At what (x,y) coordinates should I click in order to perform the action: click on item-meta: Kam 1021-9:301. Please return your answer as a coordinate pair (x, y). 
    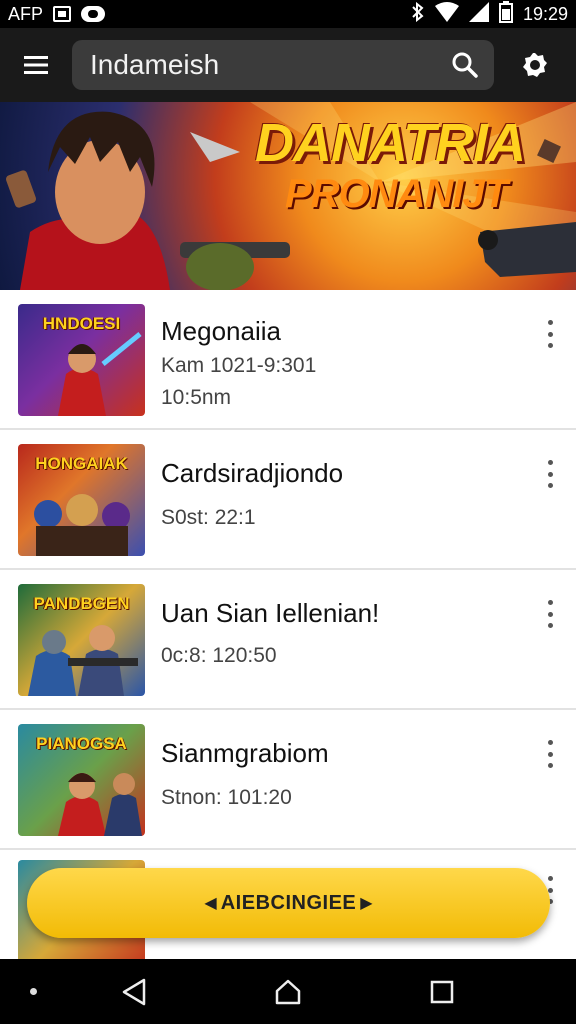
    Looking at the image, I should click on (239, 365).